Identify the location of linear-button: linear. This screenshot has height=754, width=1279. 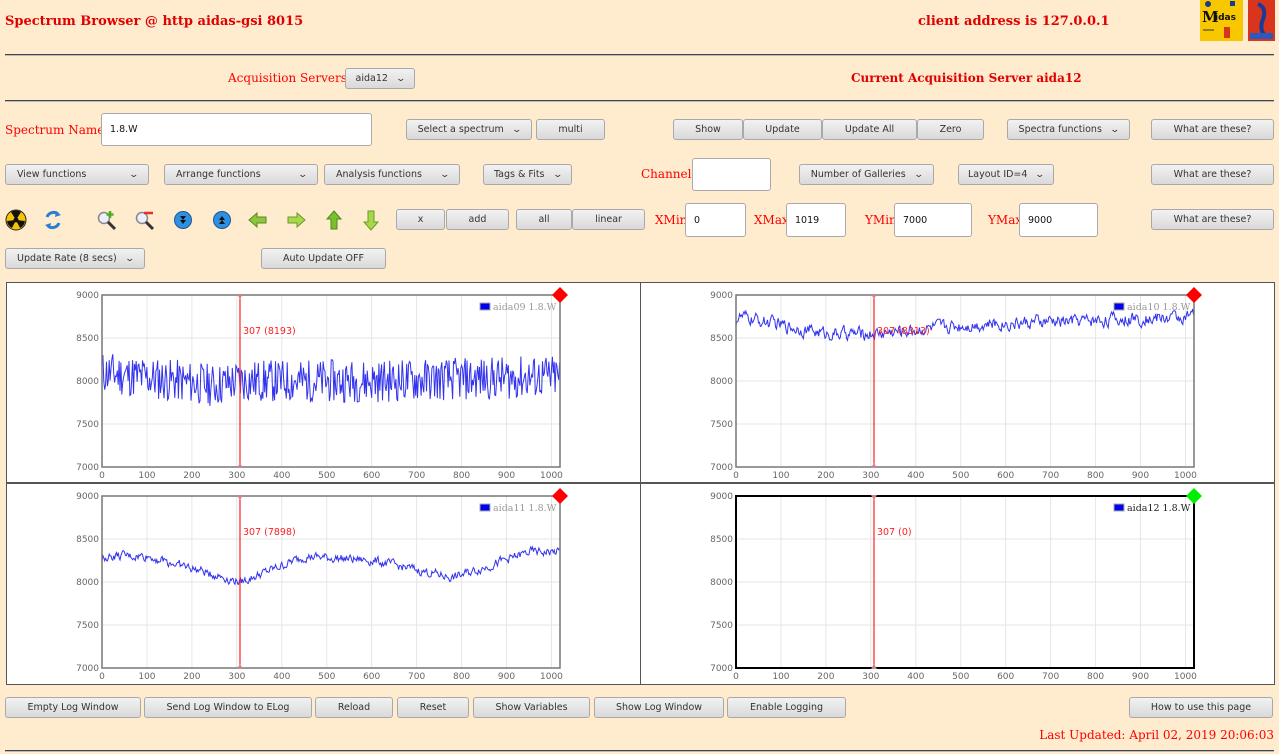
(608, 219).